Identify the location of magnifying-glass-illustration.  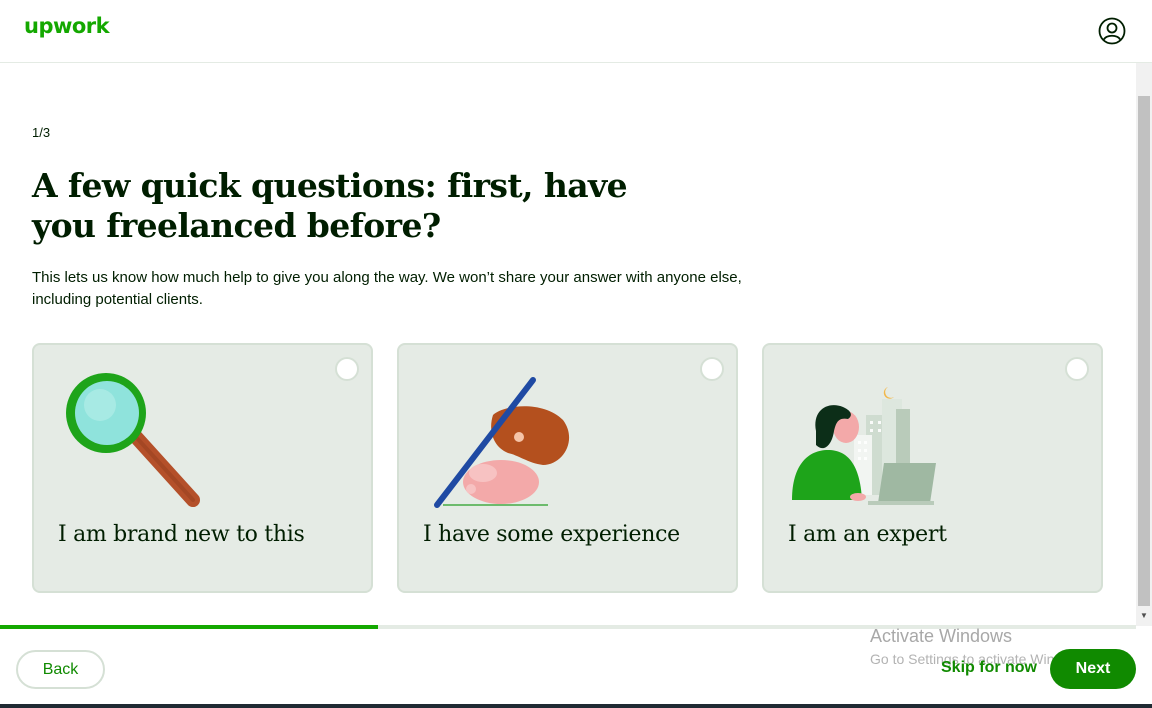
(133, 440).